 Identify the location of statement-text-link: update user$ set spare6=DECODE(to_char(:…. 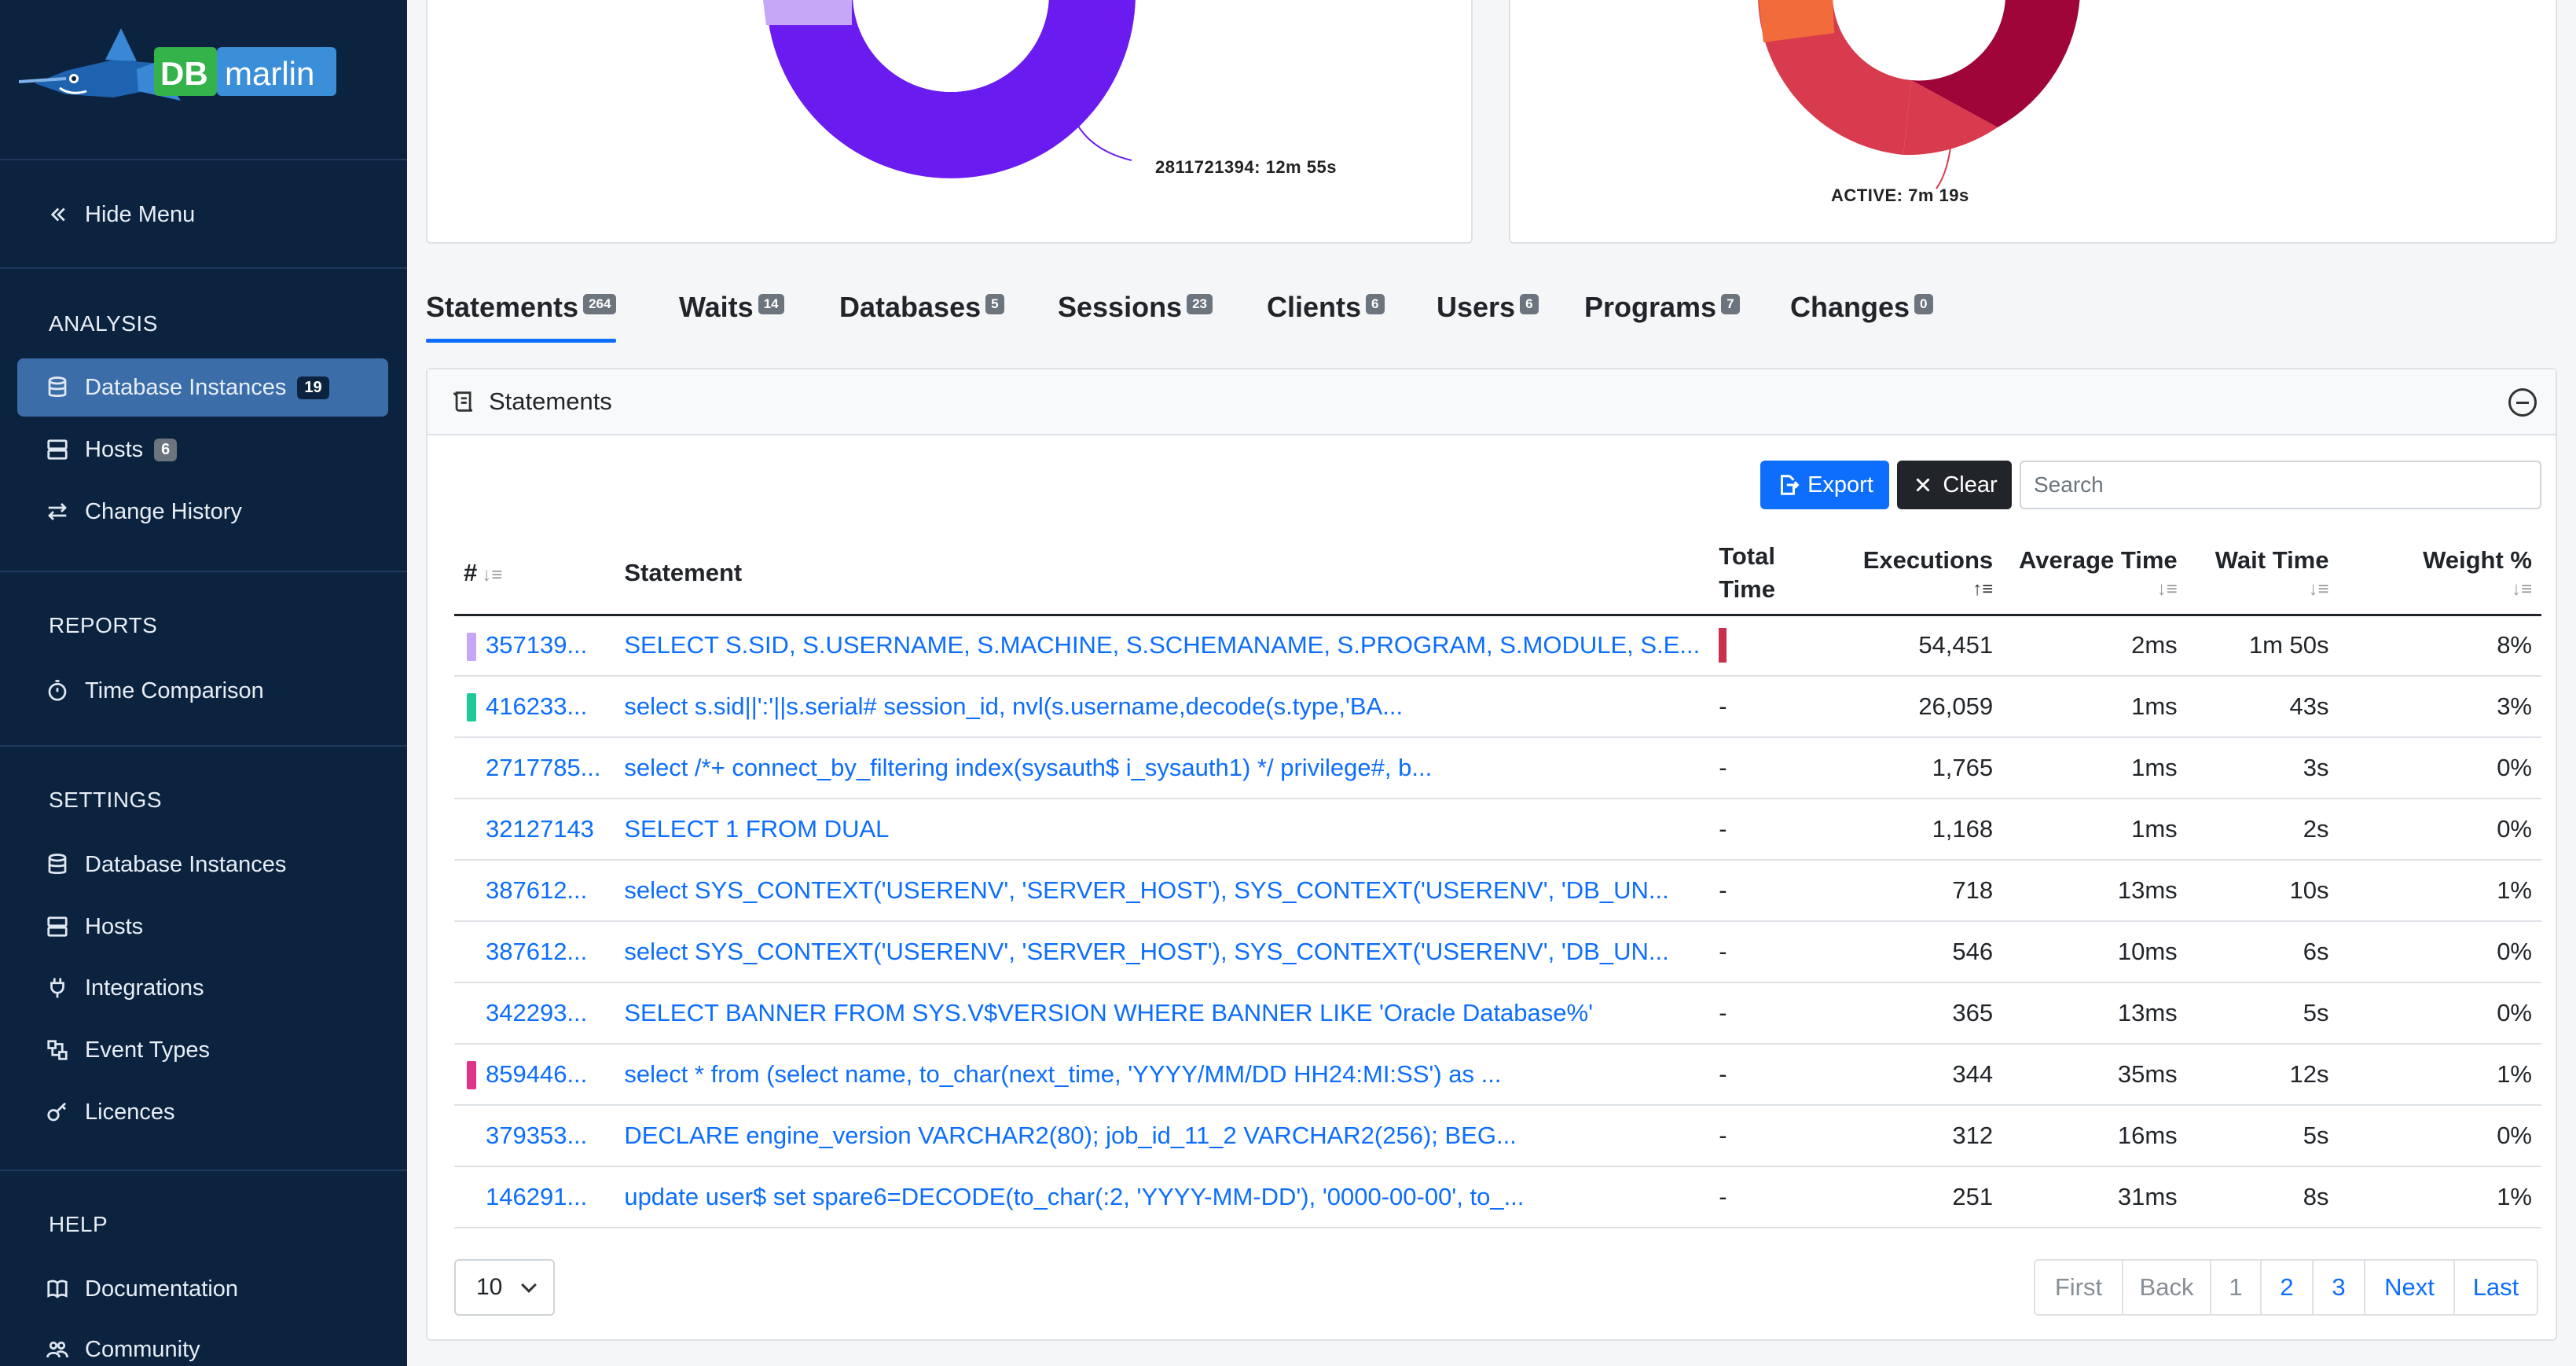
(1162, 1197).